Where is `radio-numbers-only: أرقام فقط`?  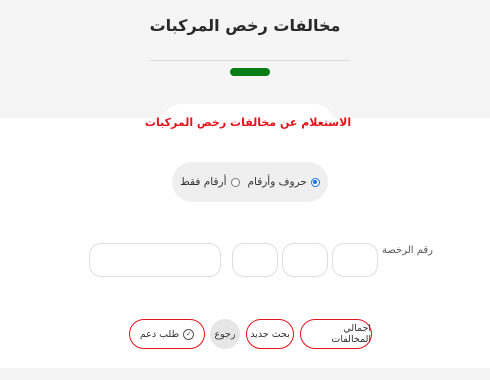 radio-numbers-only: أرقام فقط is located at coordinates (210, 182).